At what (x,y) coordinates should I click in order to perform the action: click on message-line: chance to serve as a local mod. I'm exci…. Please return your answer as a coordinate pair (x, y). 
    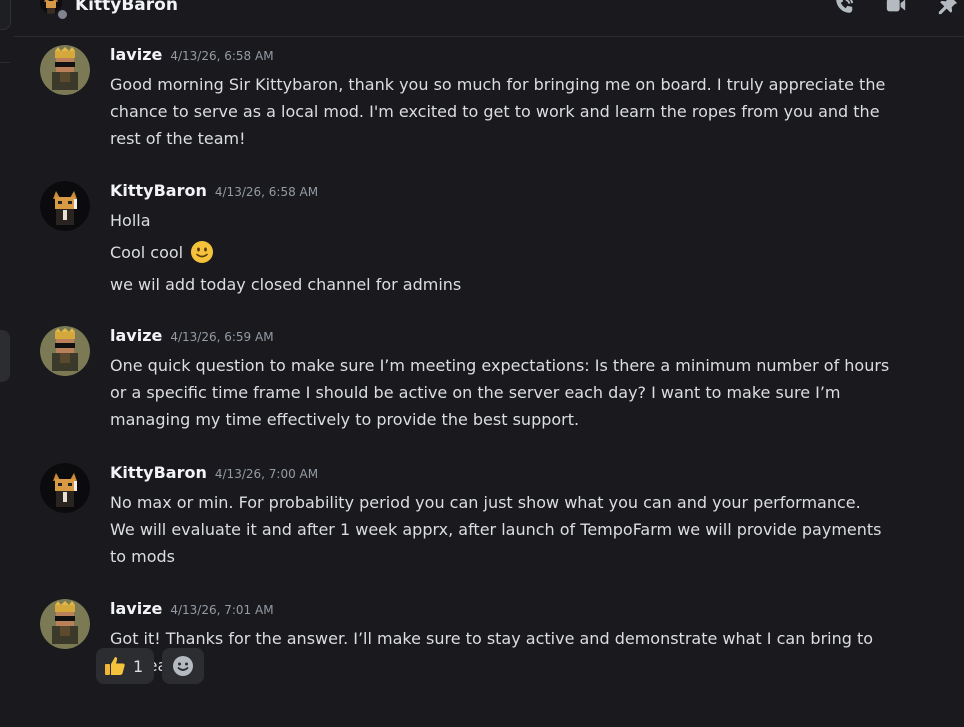
    Looking at the image, I should click on (495, 111).